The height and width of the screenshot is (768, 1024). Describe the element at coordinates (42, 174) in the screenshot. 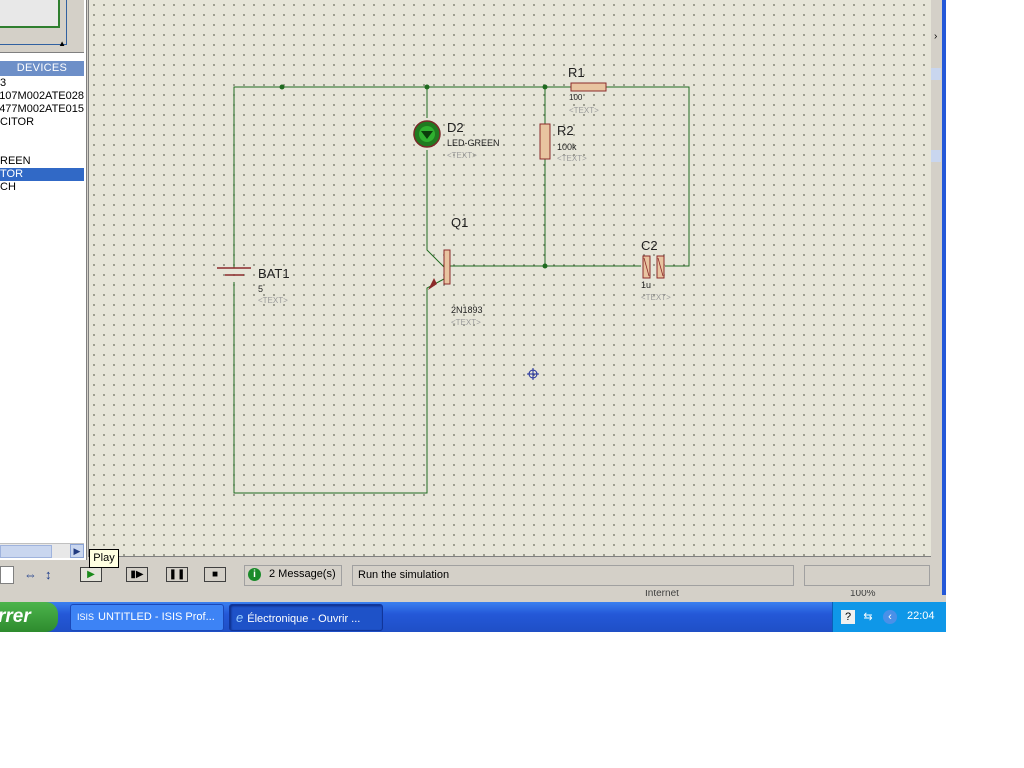

I see `device-list-item-selected: TOR` at that location.